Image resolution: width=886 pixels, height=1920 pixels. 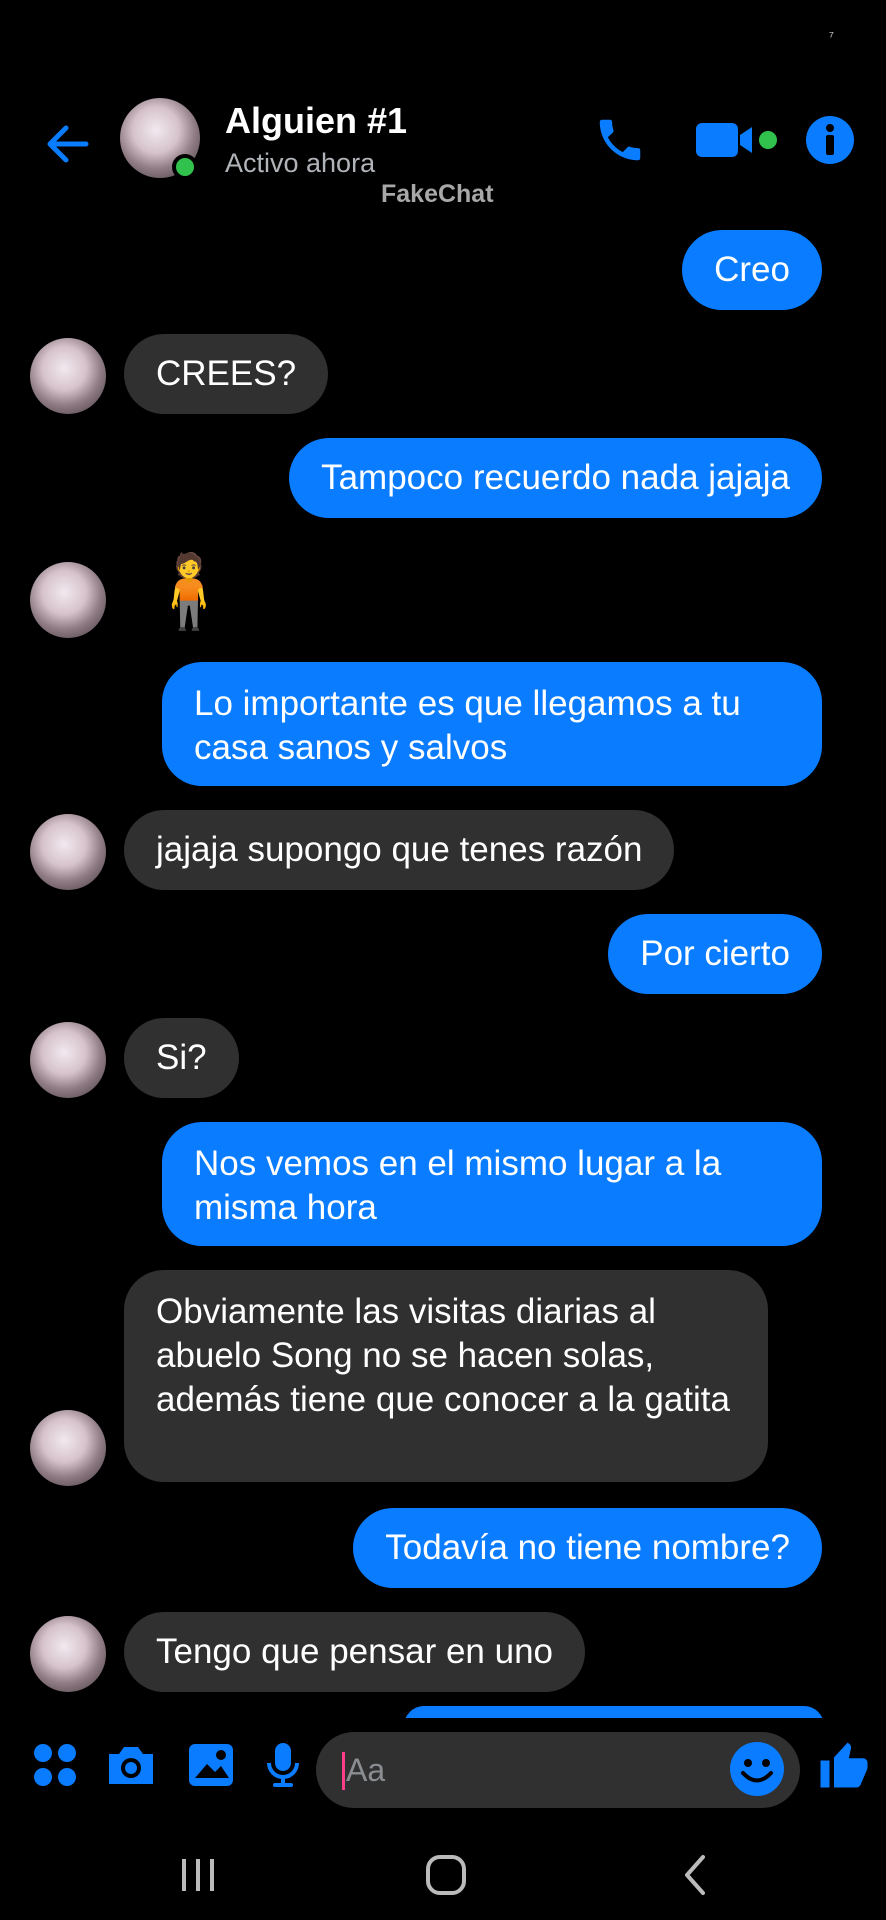 I want to click on emoji-button, so click(x=757, y=1769).